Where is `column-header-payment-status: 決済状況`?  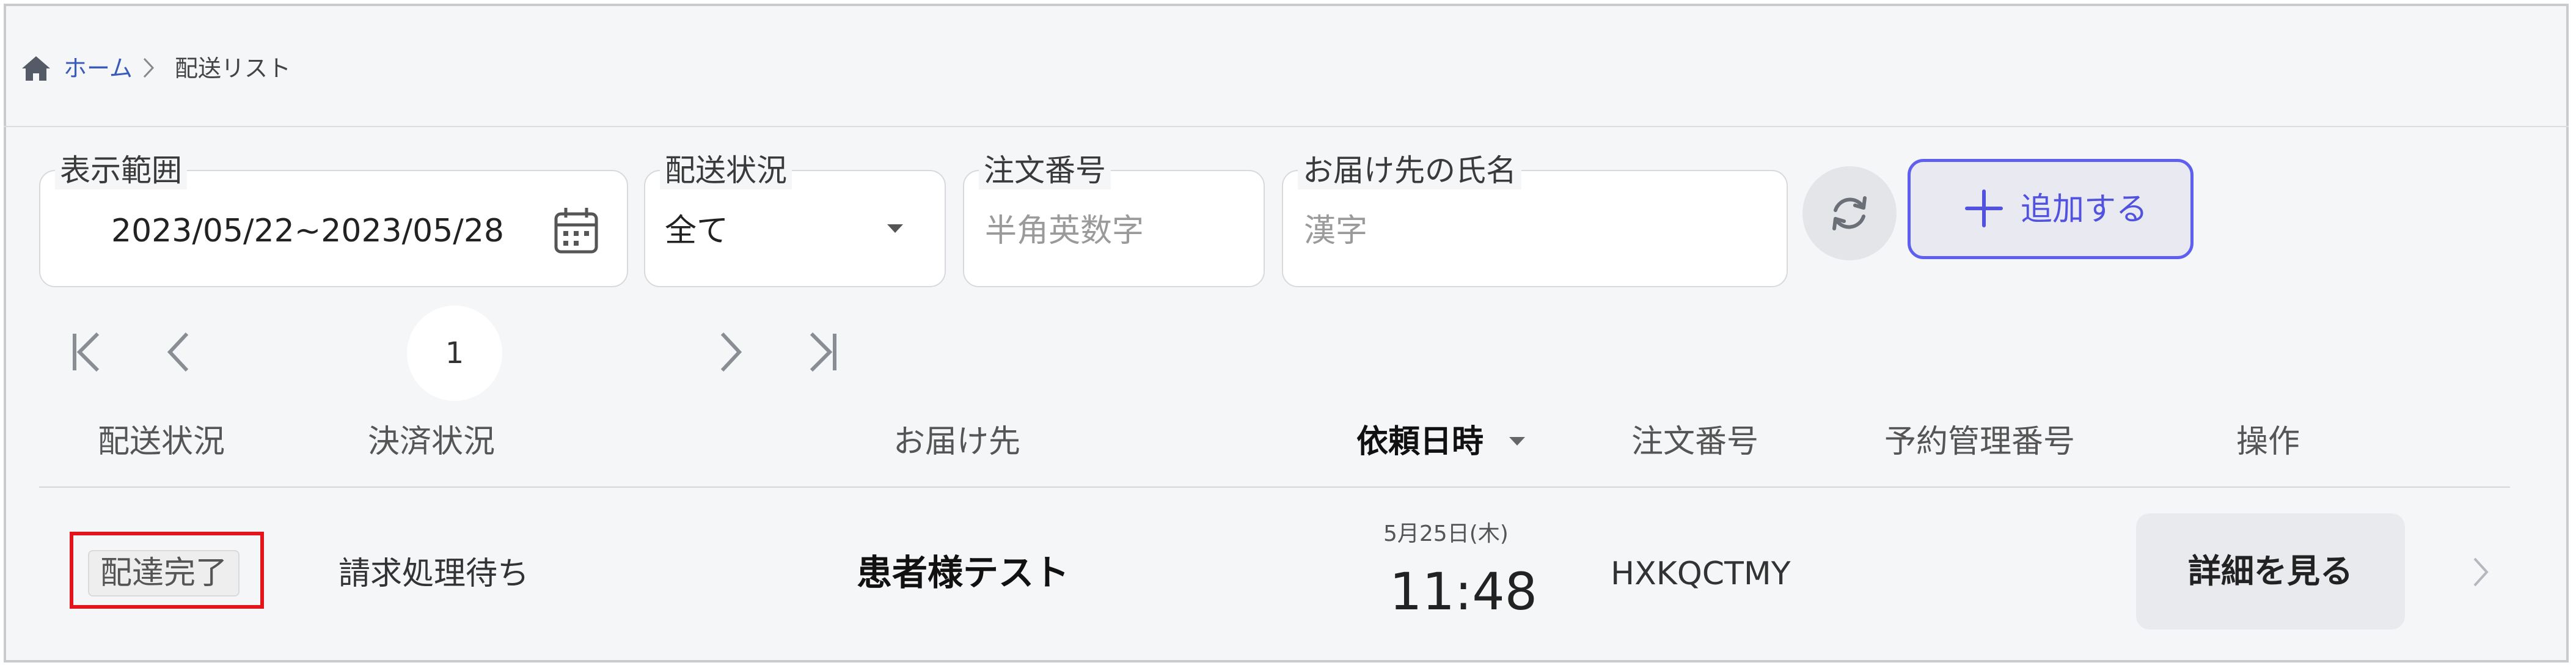
column-header-payment-status: 決済状況 is located at coordinates (432, 442).